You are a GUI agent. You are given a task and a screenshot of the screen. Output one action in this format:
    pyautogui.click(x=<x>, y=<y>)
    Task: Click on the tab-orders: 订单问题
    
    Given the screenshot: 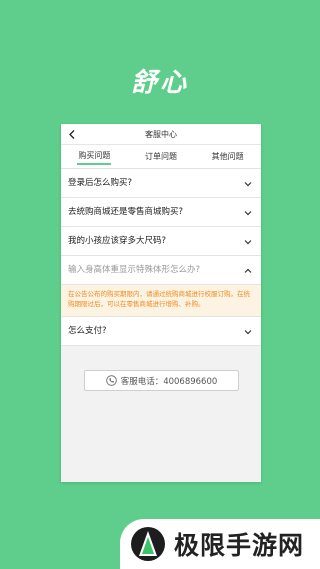 What is the action you would take?
    pyautogui.click(x=161, y=156)
    